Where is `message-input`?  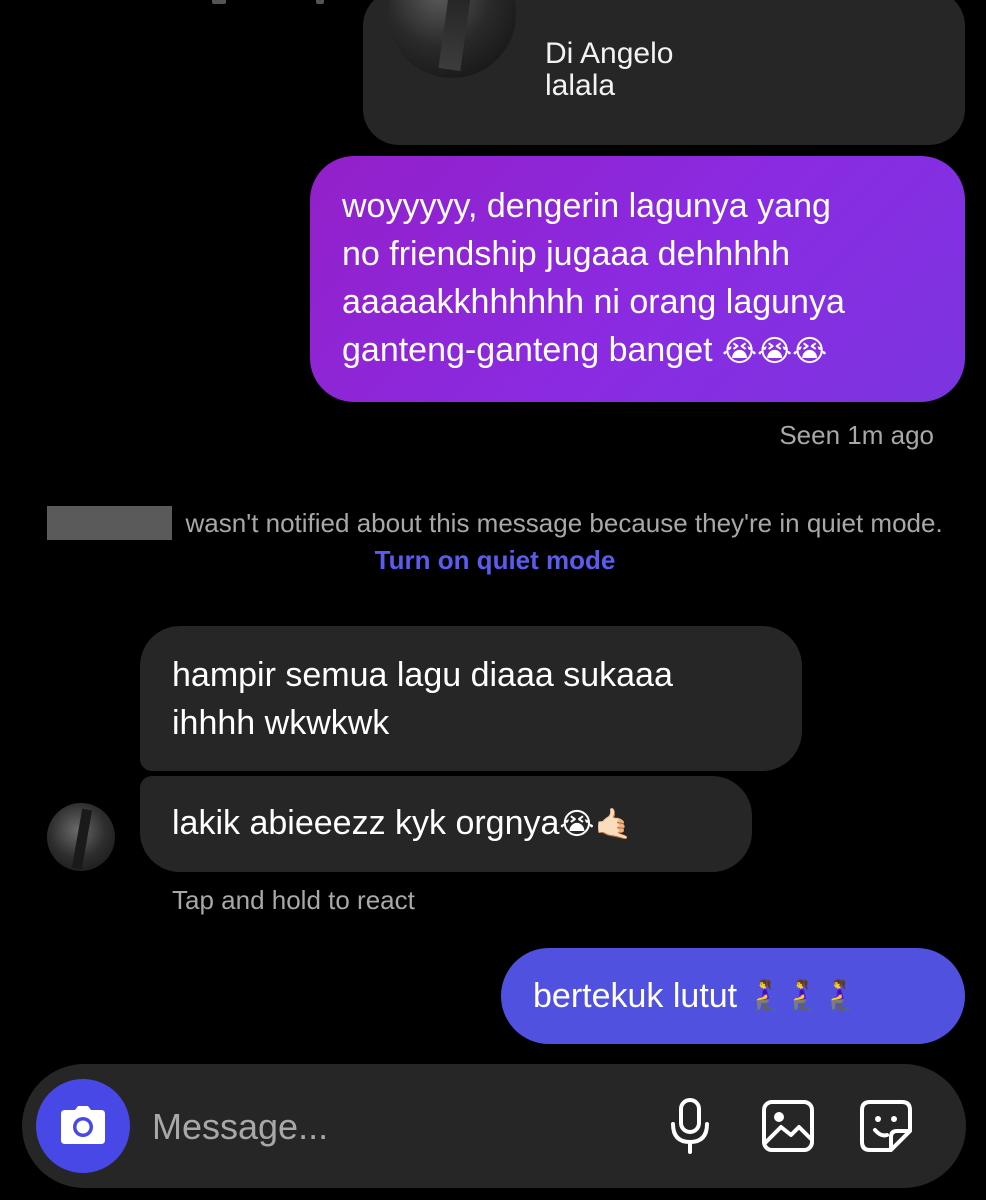
message-input is located at coordinates (392, 1127).